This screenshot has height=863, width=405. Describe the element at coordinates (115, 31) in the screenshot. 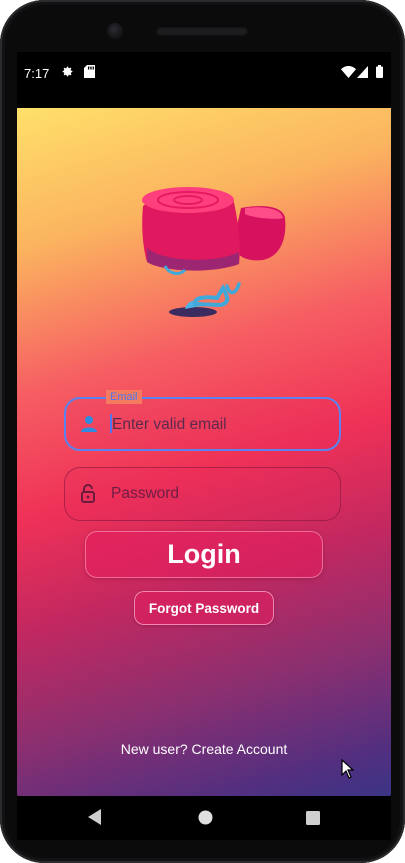

I see `front-camera` at that location.